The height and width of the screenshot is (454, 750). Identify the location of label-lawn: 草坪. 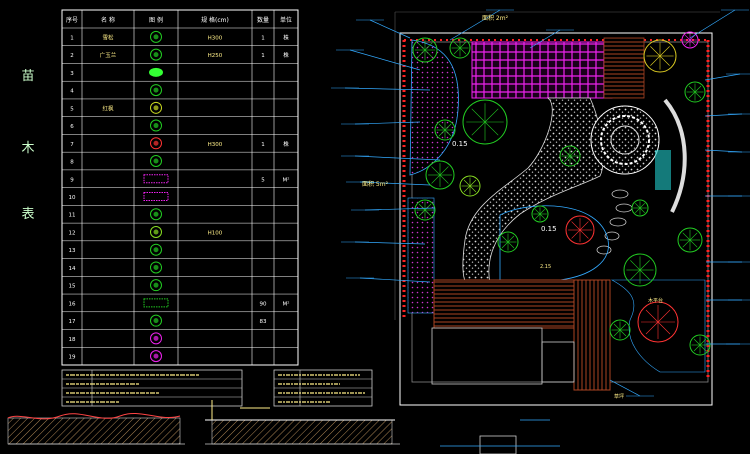
(619, 396).